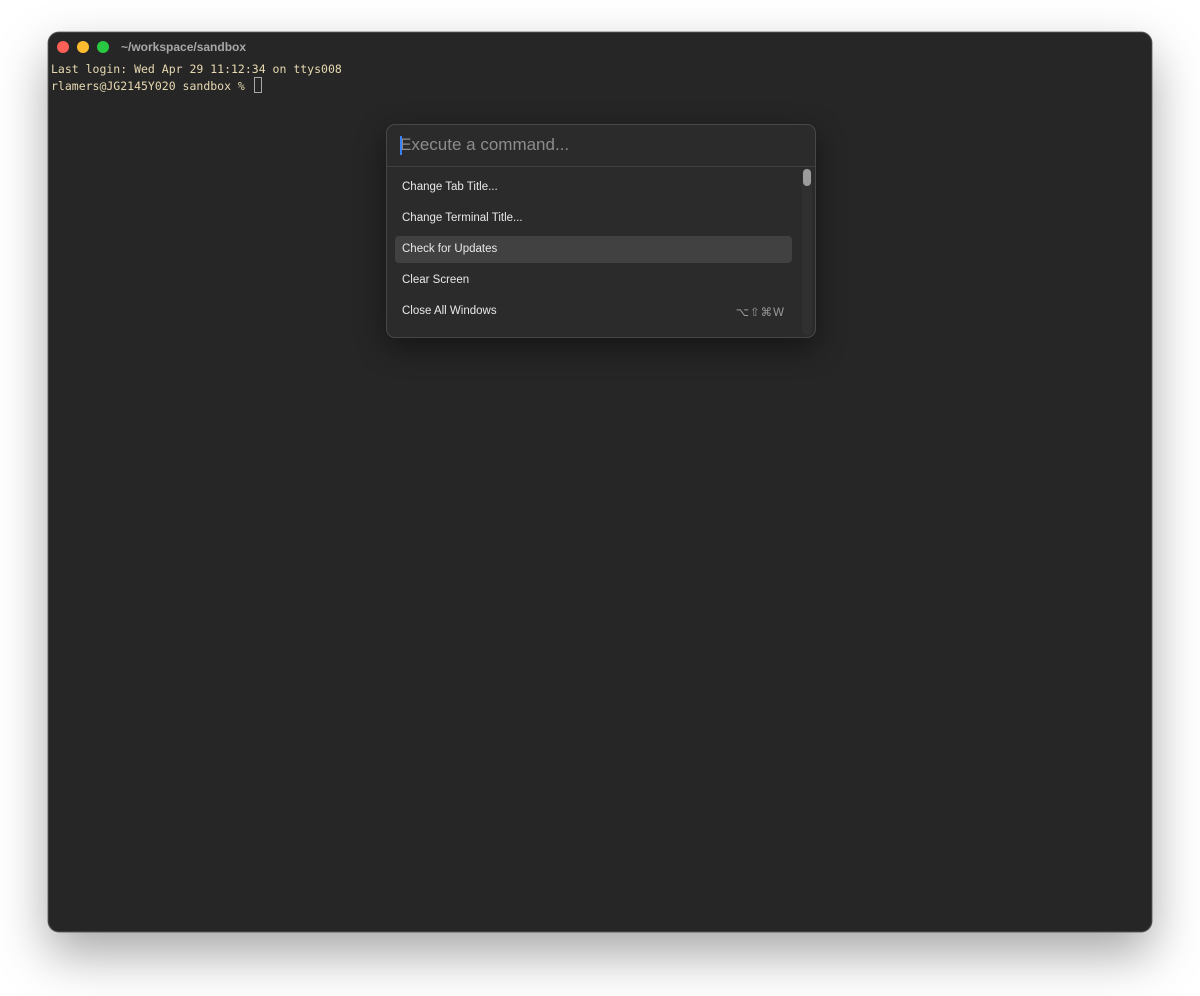 Image resolution: width=1200 pixels, height=996 pixels. Describe the element at coordinates (450, 249) in the screenshot. I see `command-item-label: Check for Updates` at that location.